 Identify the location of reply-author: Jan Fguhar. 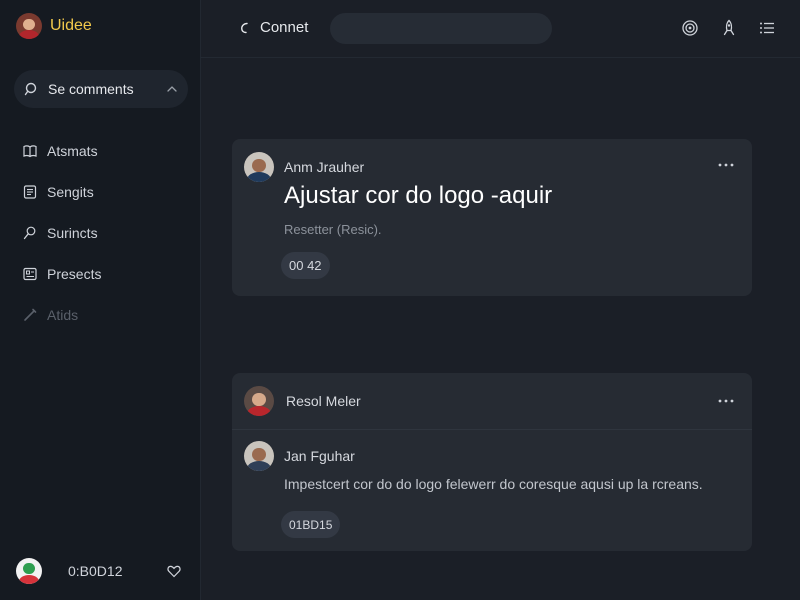
(299, 456).